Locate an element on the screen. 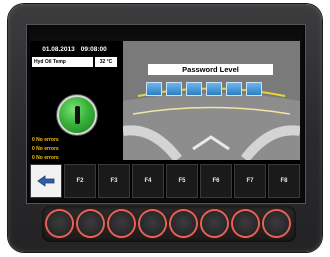  f7-key: F7 is located at coordinates (250, 181).